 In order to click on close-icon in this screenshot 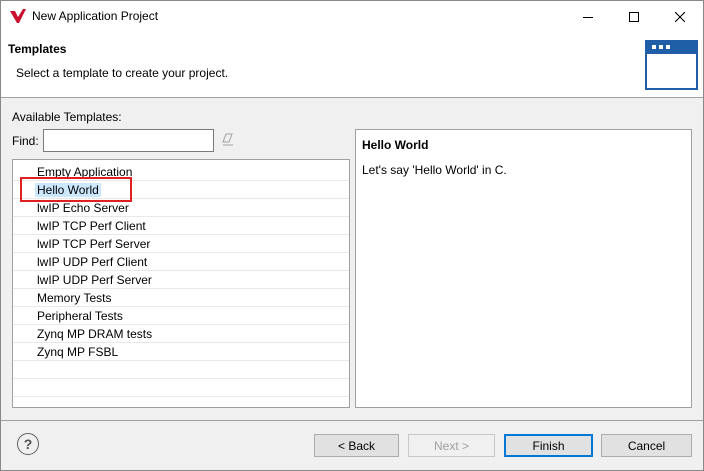, I will do `click(680, 16)`.